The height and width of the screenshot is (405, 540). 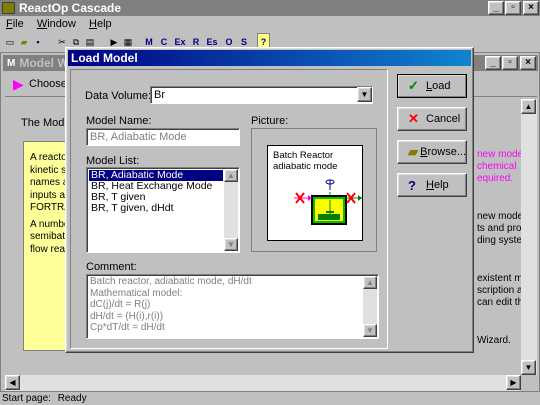 I want to click on model-list-scrollbar: ▲ ▼, so click(x=231, y=210).